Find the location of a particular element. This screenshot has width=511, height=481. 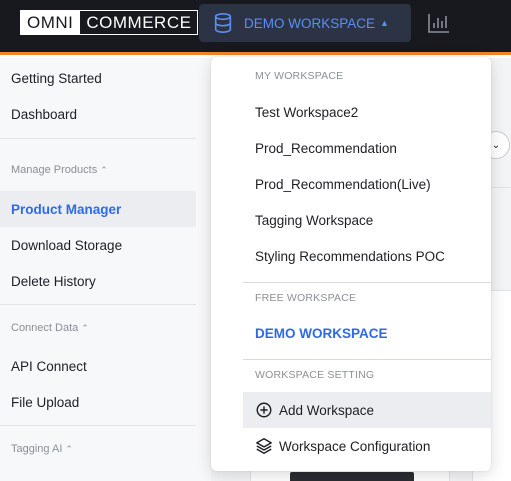

omni-commerce-logo: OMNI COMMERCE is located at coordinates (109, 22).